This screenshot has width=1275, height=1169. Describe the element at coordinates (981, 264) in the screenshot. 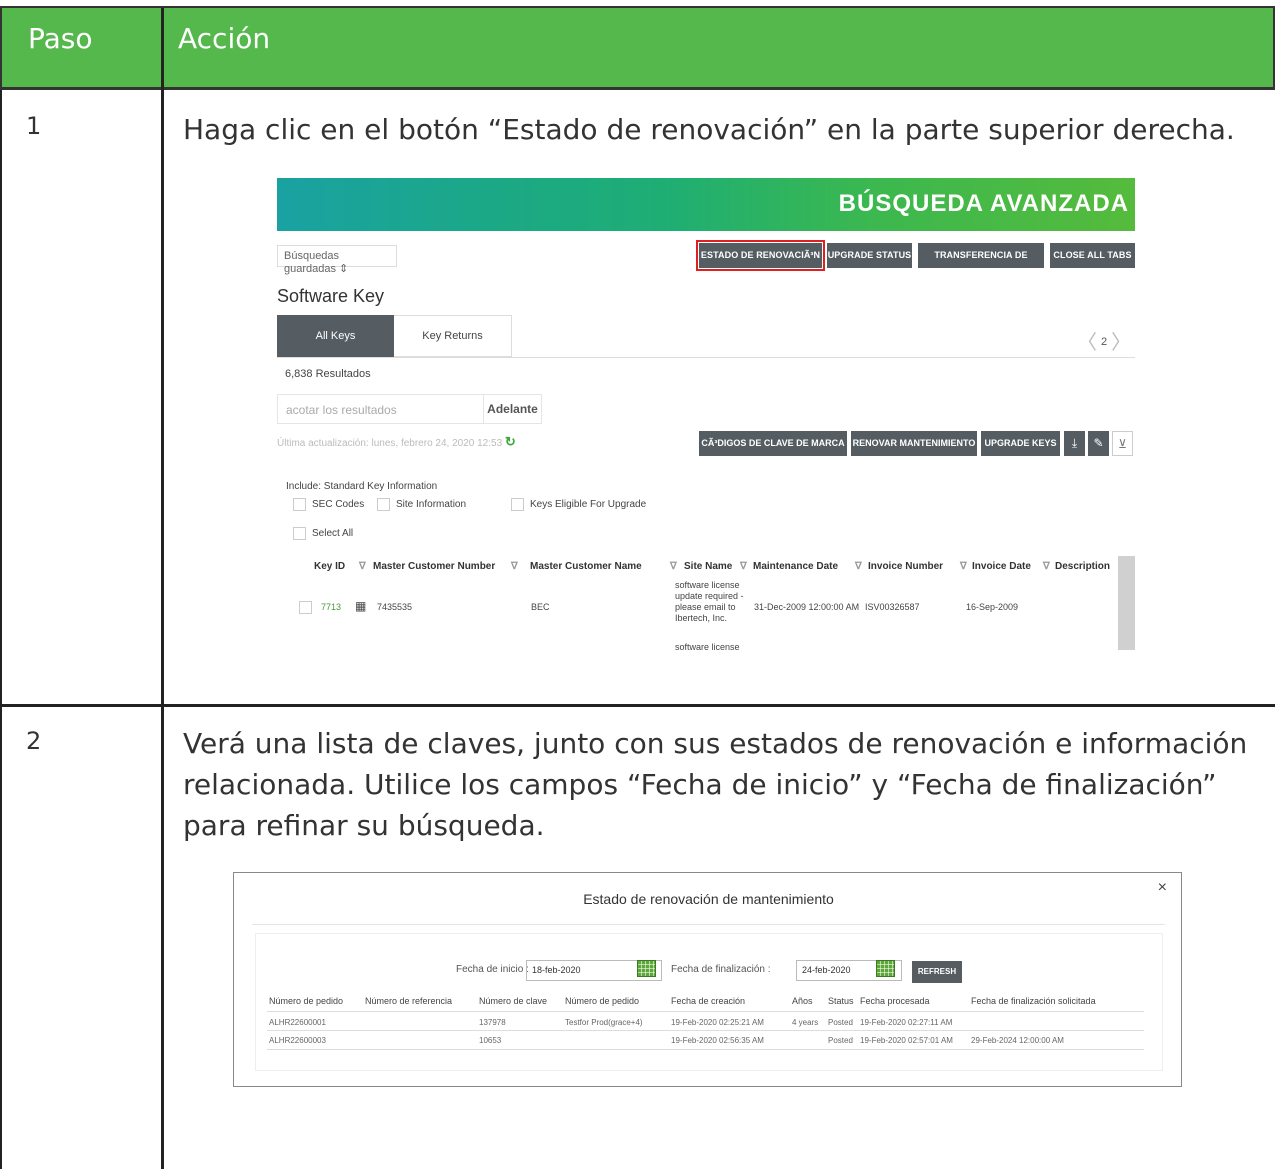

I see `key-transfer-button: TRANSFERENCIA DE CLAVE` at that location.